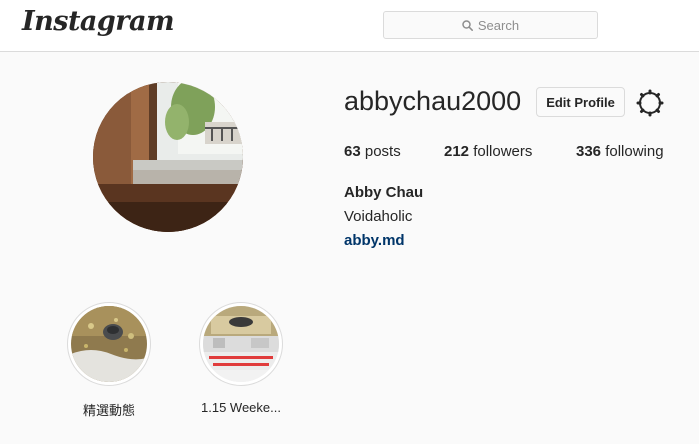 The height and width of the screenshot is (444, 699). What do you see at coordinates (382, 151) in the screenshot?
I see `posts-label: posts` at bounding box center [382, 151].